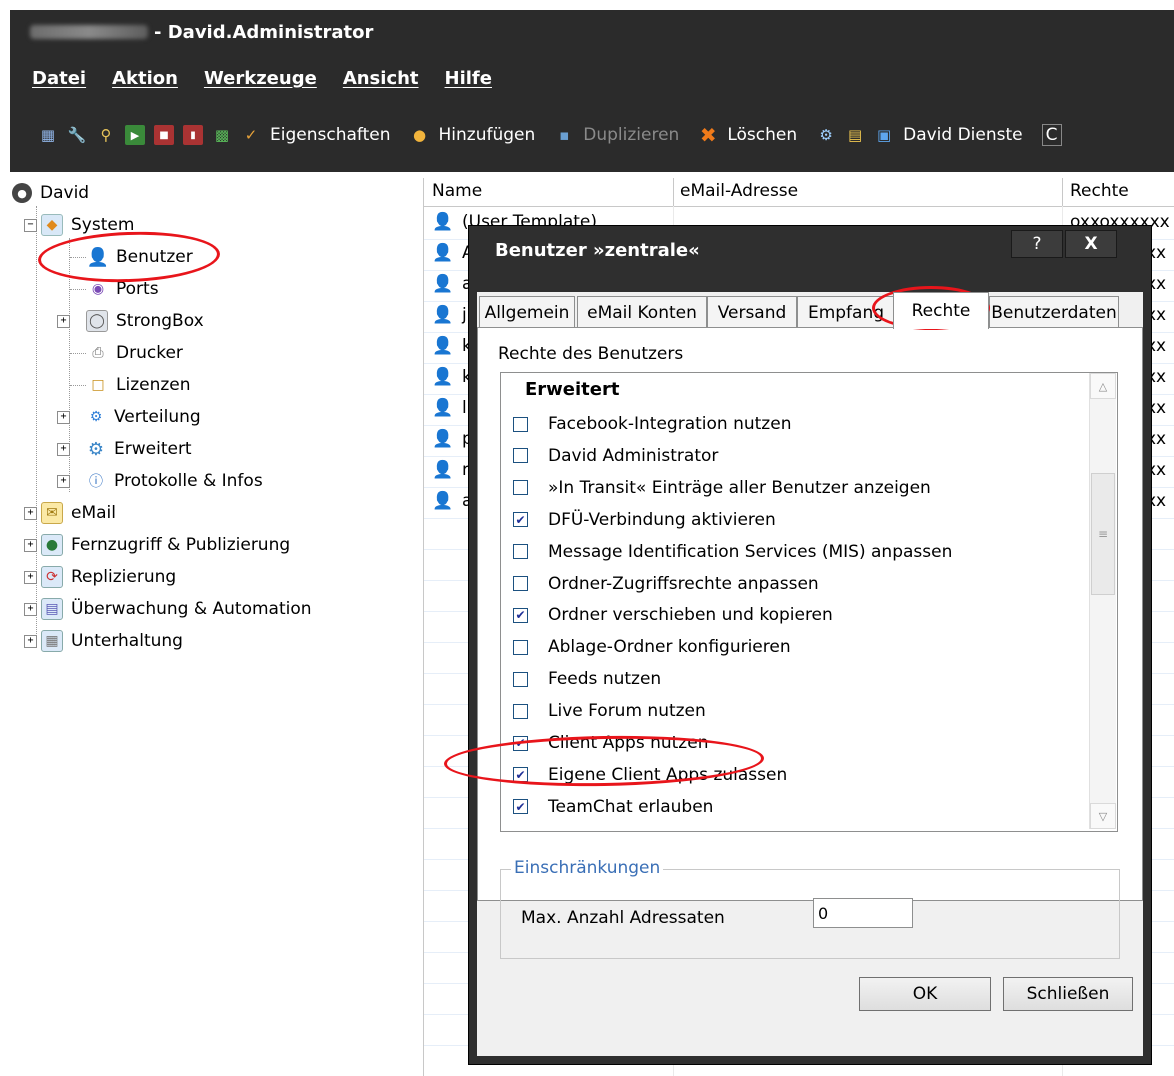 The image size is (1174, 1076). Describe the element at coordinates (941, 310) in the screenshot. I see `tab-rechte: Rechte` at that location.